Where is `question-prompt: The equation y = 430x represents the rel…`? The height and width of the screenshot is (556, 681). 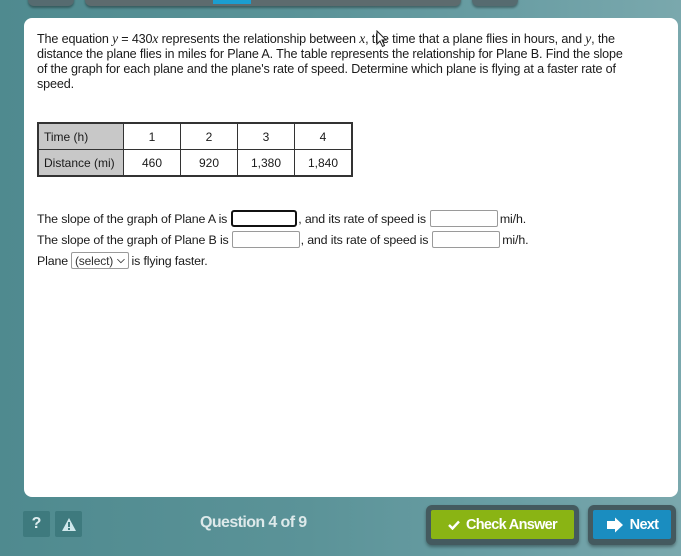 question-prompt: The equation y = 430x represents the rel… is located at coordinates (334, 61).